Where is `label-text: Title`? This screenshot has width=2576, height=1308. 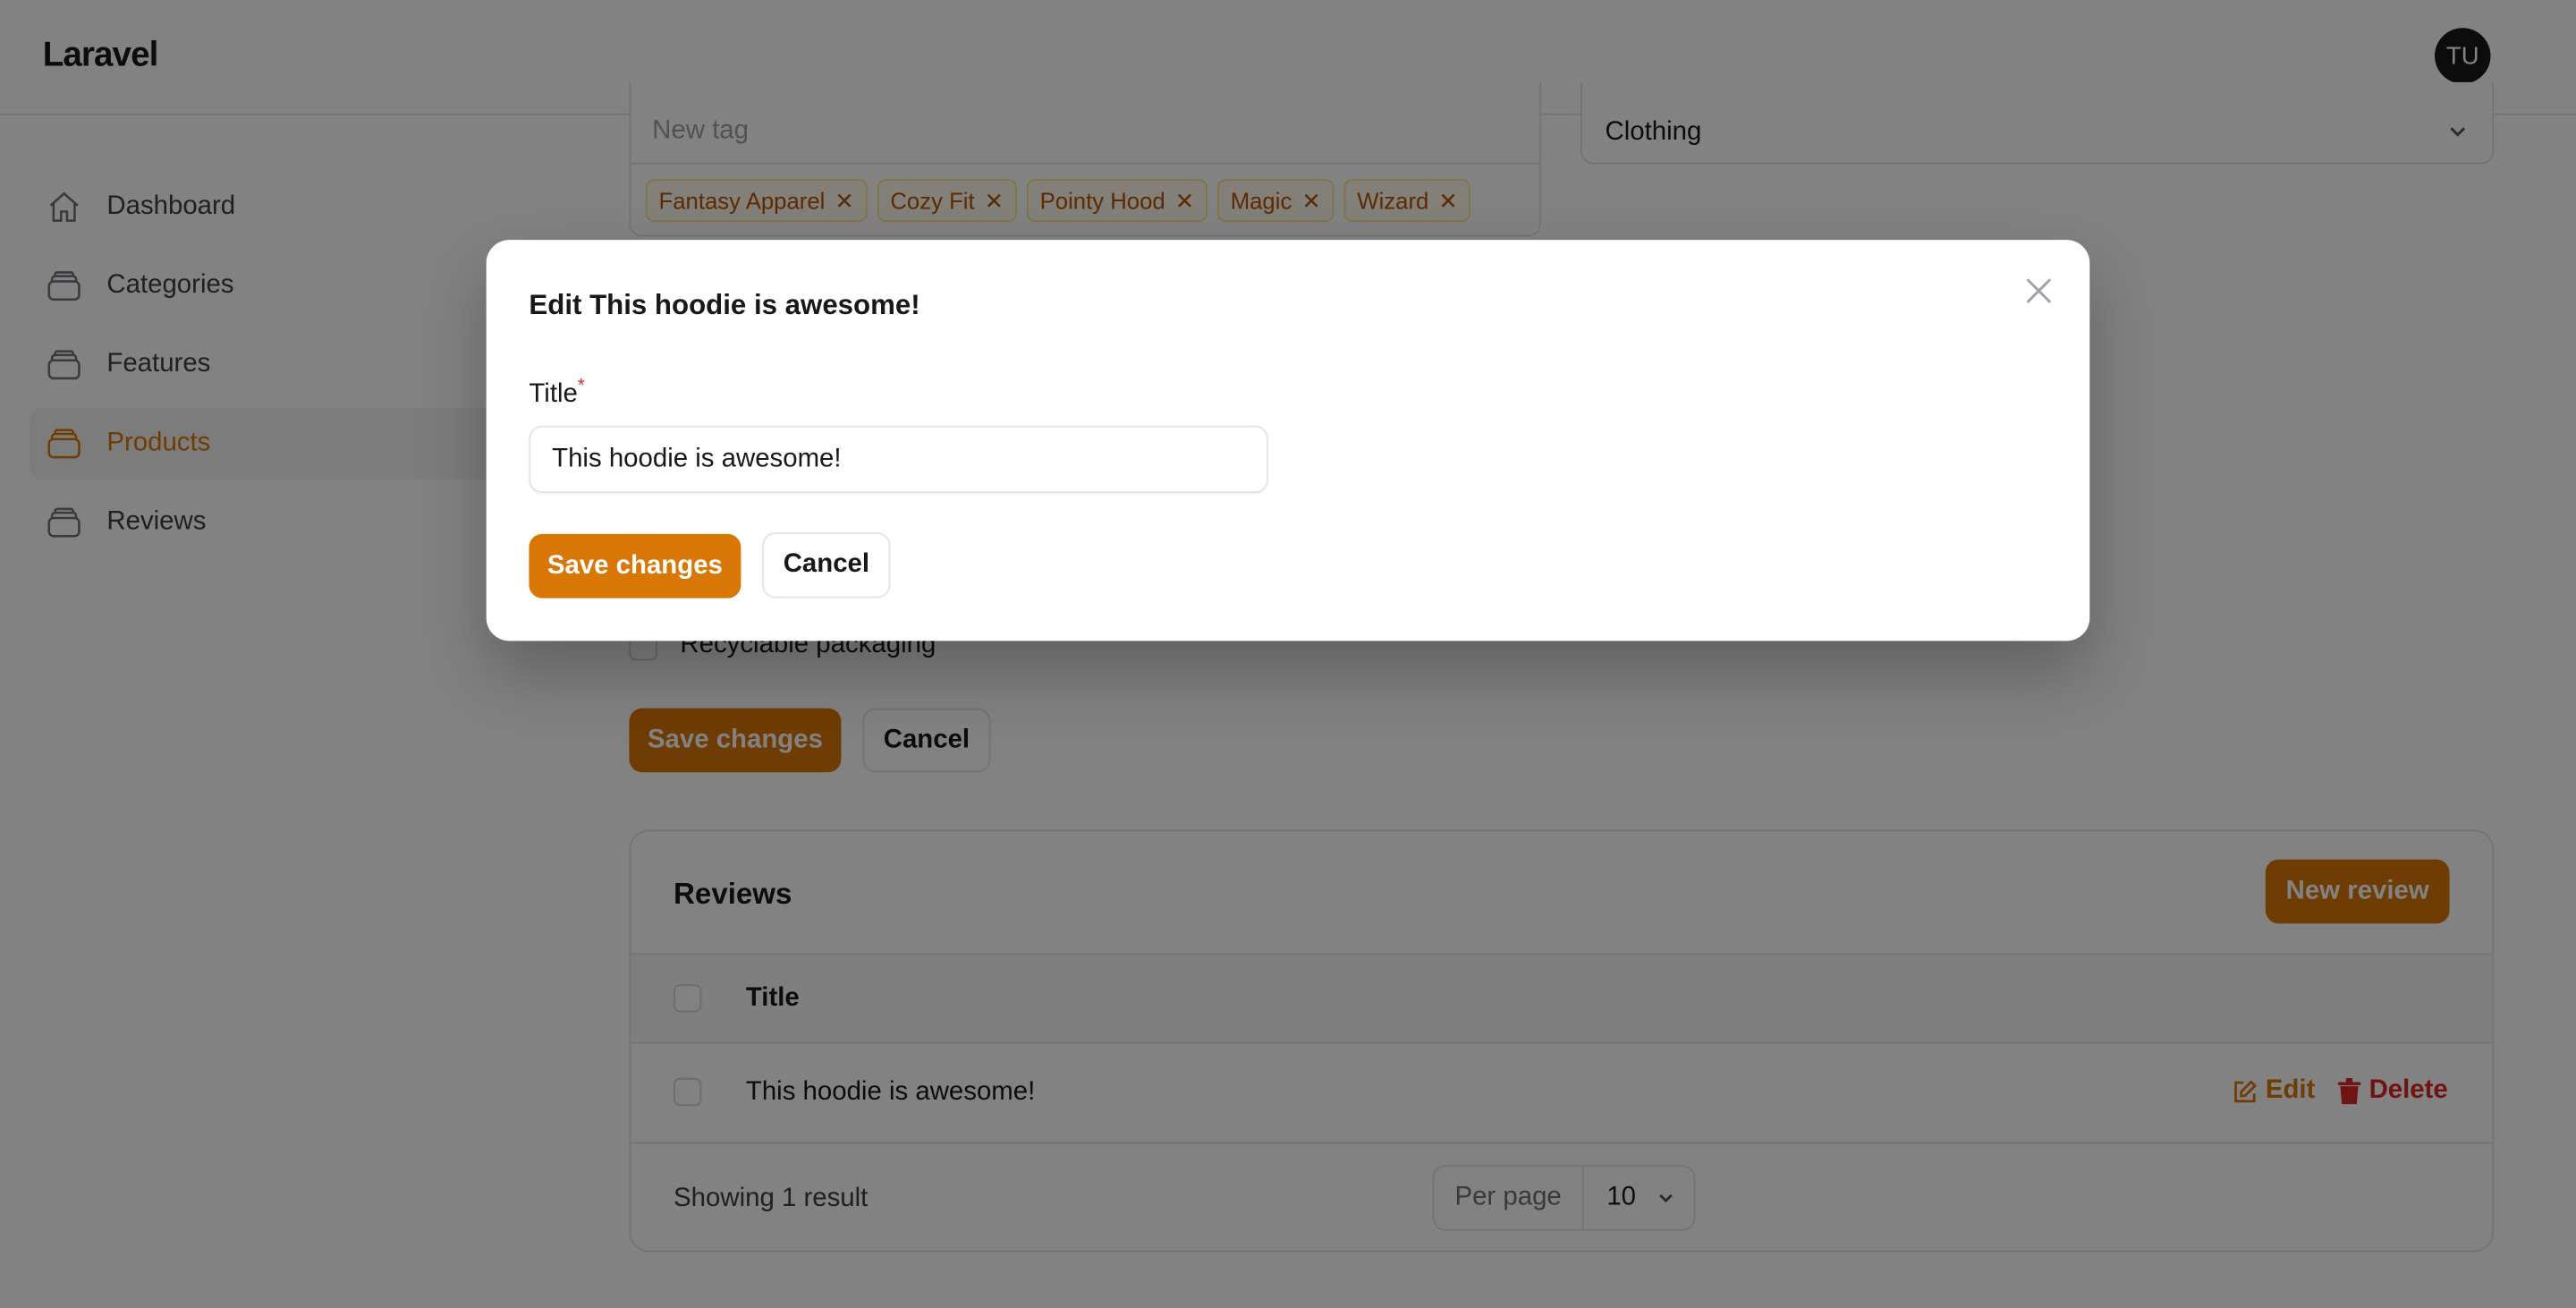
label-text: Title is located at coordinates (553, 394).